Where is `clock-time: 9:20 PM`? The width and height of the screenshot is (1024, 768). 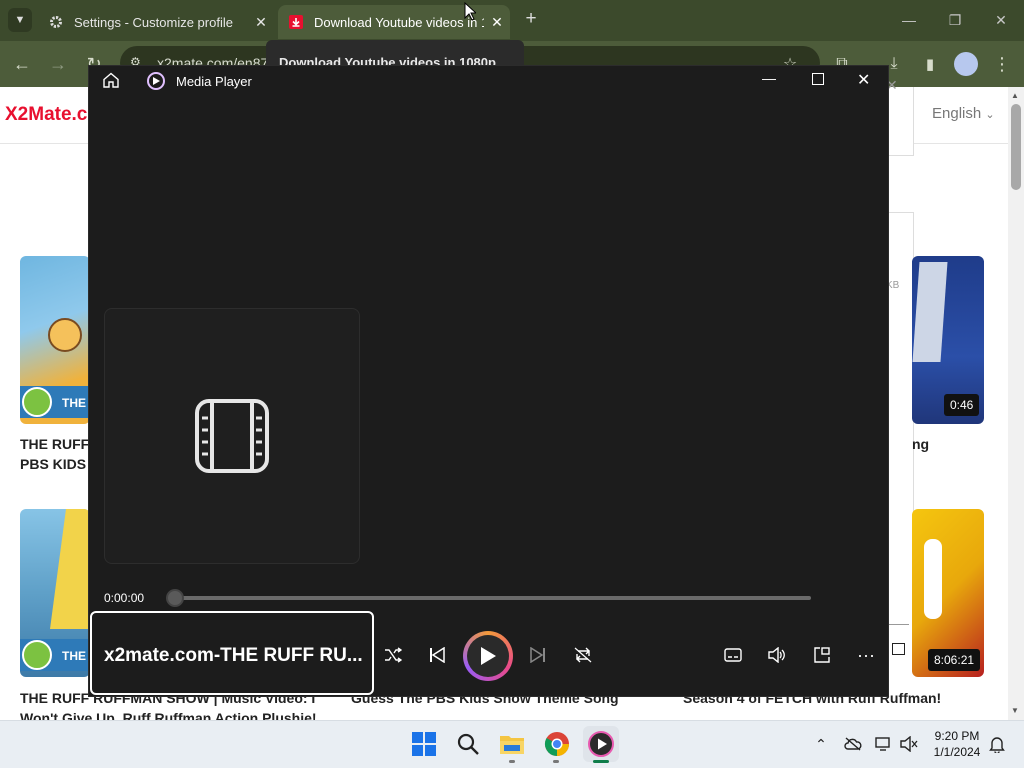 clock-time: 9:20 PM is located at coordinates (957, 736).